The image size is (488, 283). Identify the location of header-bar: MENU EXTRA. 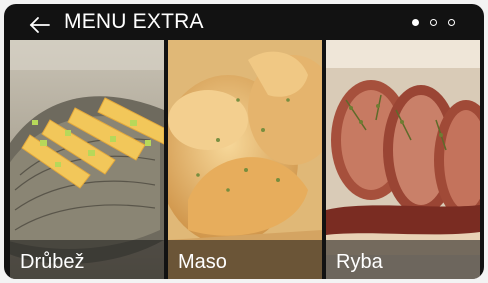
(244, 23).